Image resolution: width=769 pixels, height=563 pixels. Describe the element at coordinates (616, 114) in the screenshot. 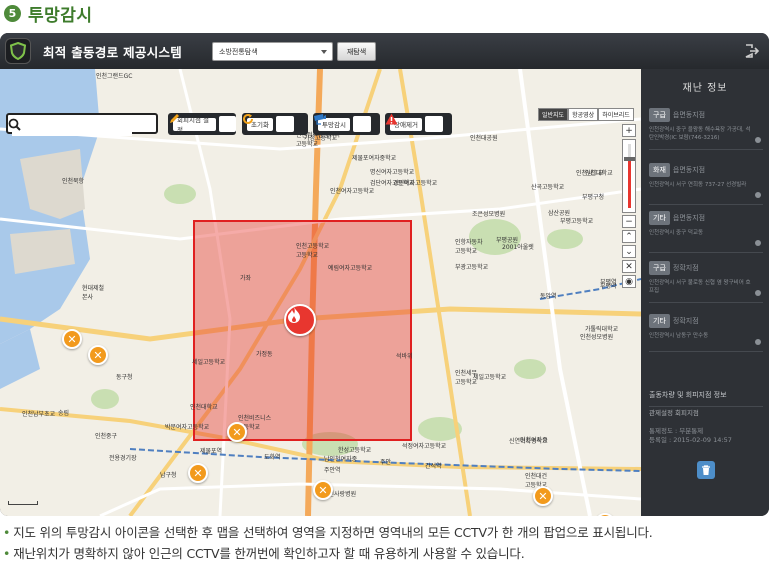

I see `map-type-hybrid: 하이브리드` at that location.